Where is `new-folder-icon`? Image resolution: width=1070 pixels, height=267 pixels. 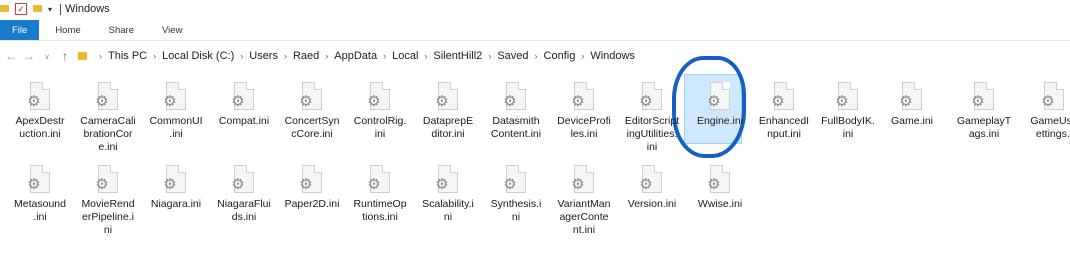 new-folder-icon is located at coordinates (37, 9).